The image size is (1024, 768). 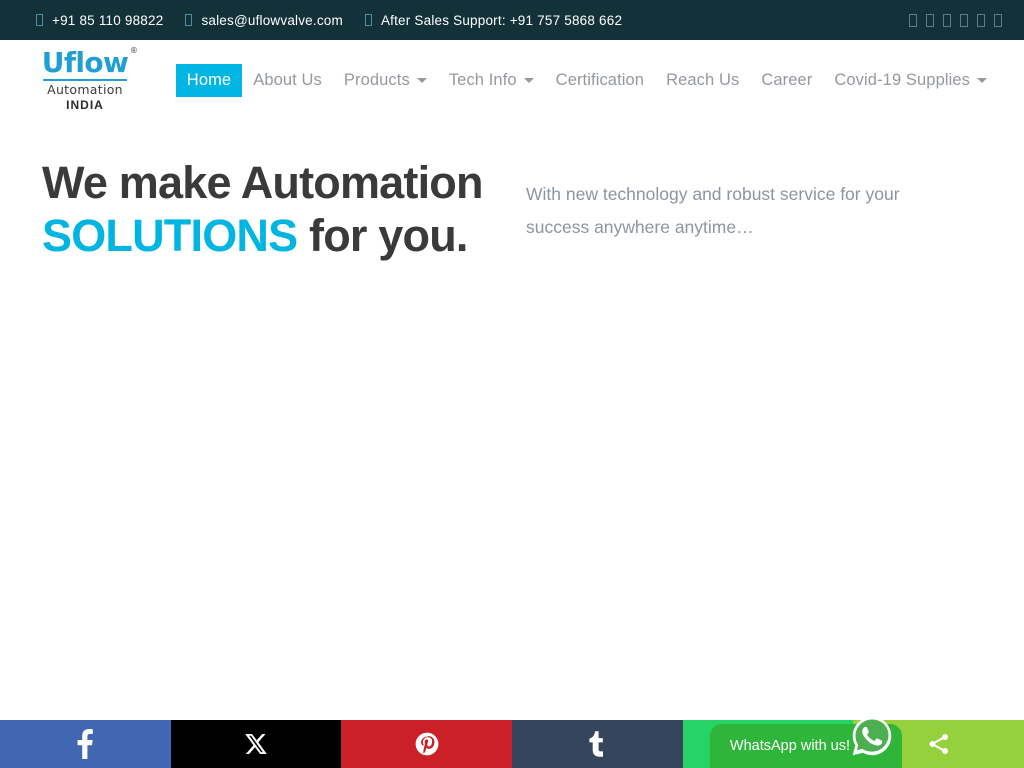 I want to click on envelope-icon, so click(x=189, y=20).